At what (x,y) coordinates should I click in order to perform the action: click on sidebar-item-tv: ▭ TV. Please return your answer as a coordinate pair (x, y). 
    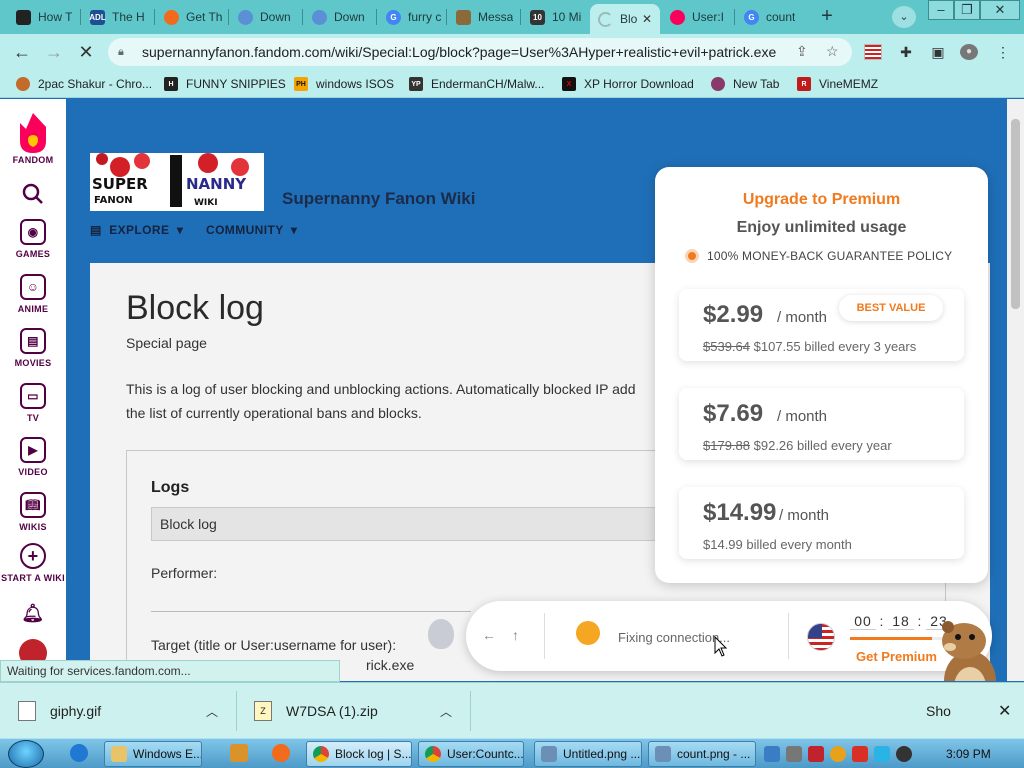
    Looking at the image, I should click on (33, 403).